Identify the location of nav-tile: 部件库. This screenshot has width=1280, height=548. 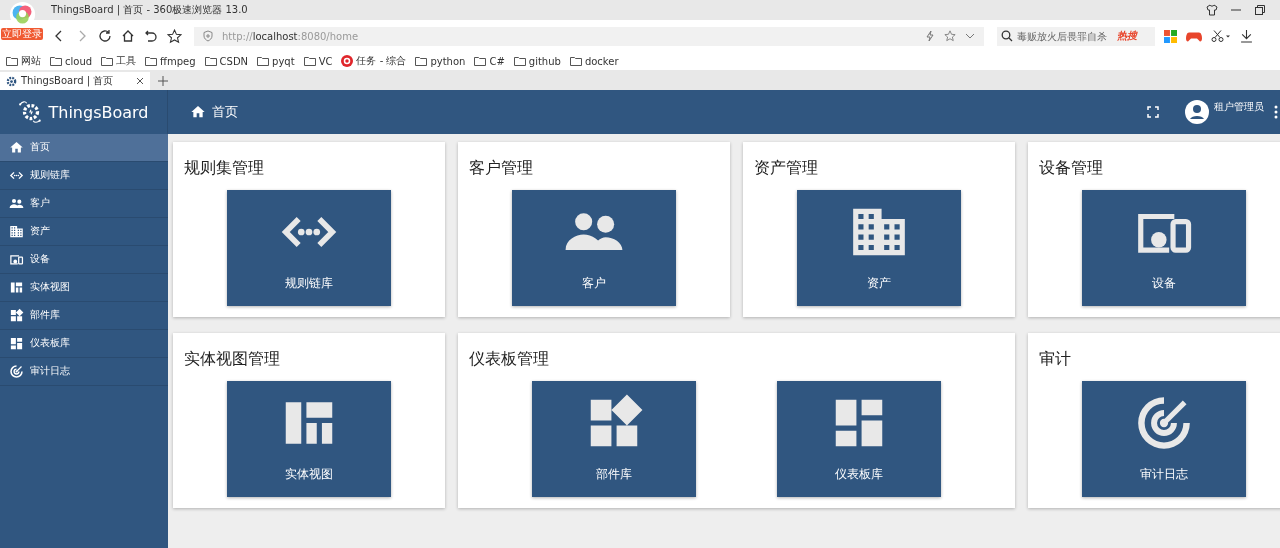
(613, 439).